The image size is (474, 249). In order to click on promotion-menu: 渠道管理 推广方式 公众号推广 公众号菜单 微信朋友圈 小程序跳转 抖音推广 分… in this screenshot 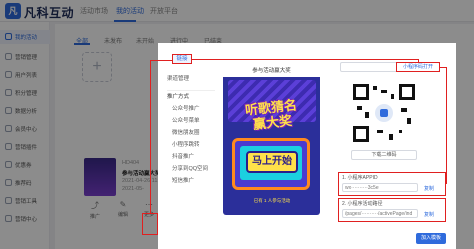, I will do `click(191, 131)`.